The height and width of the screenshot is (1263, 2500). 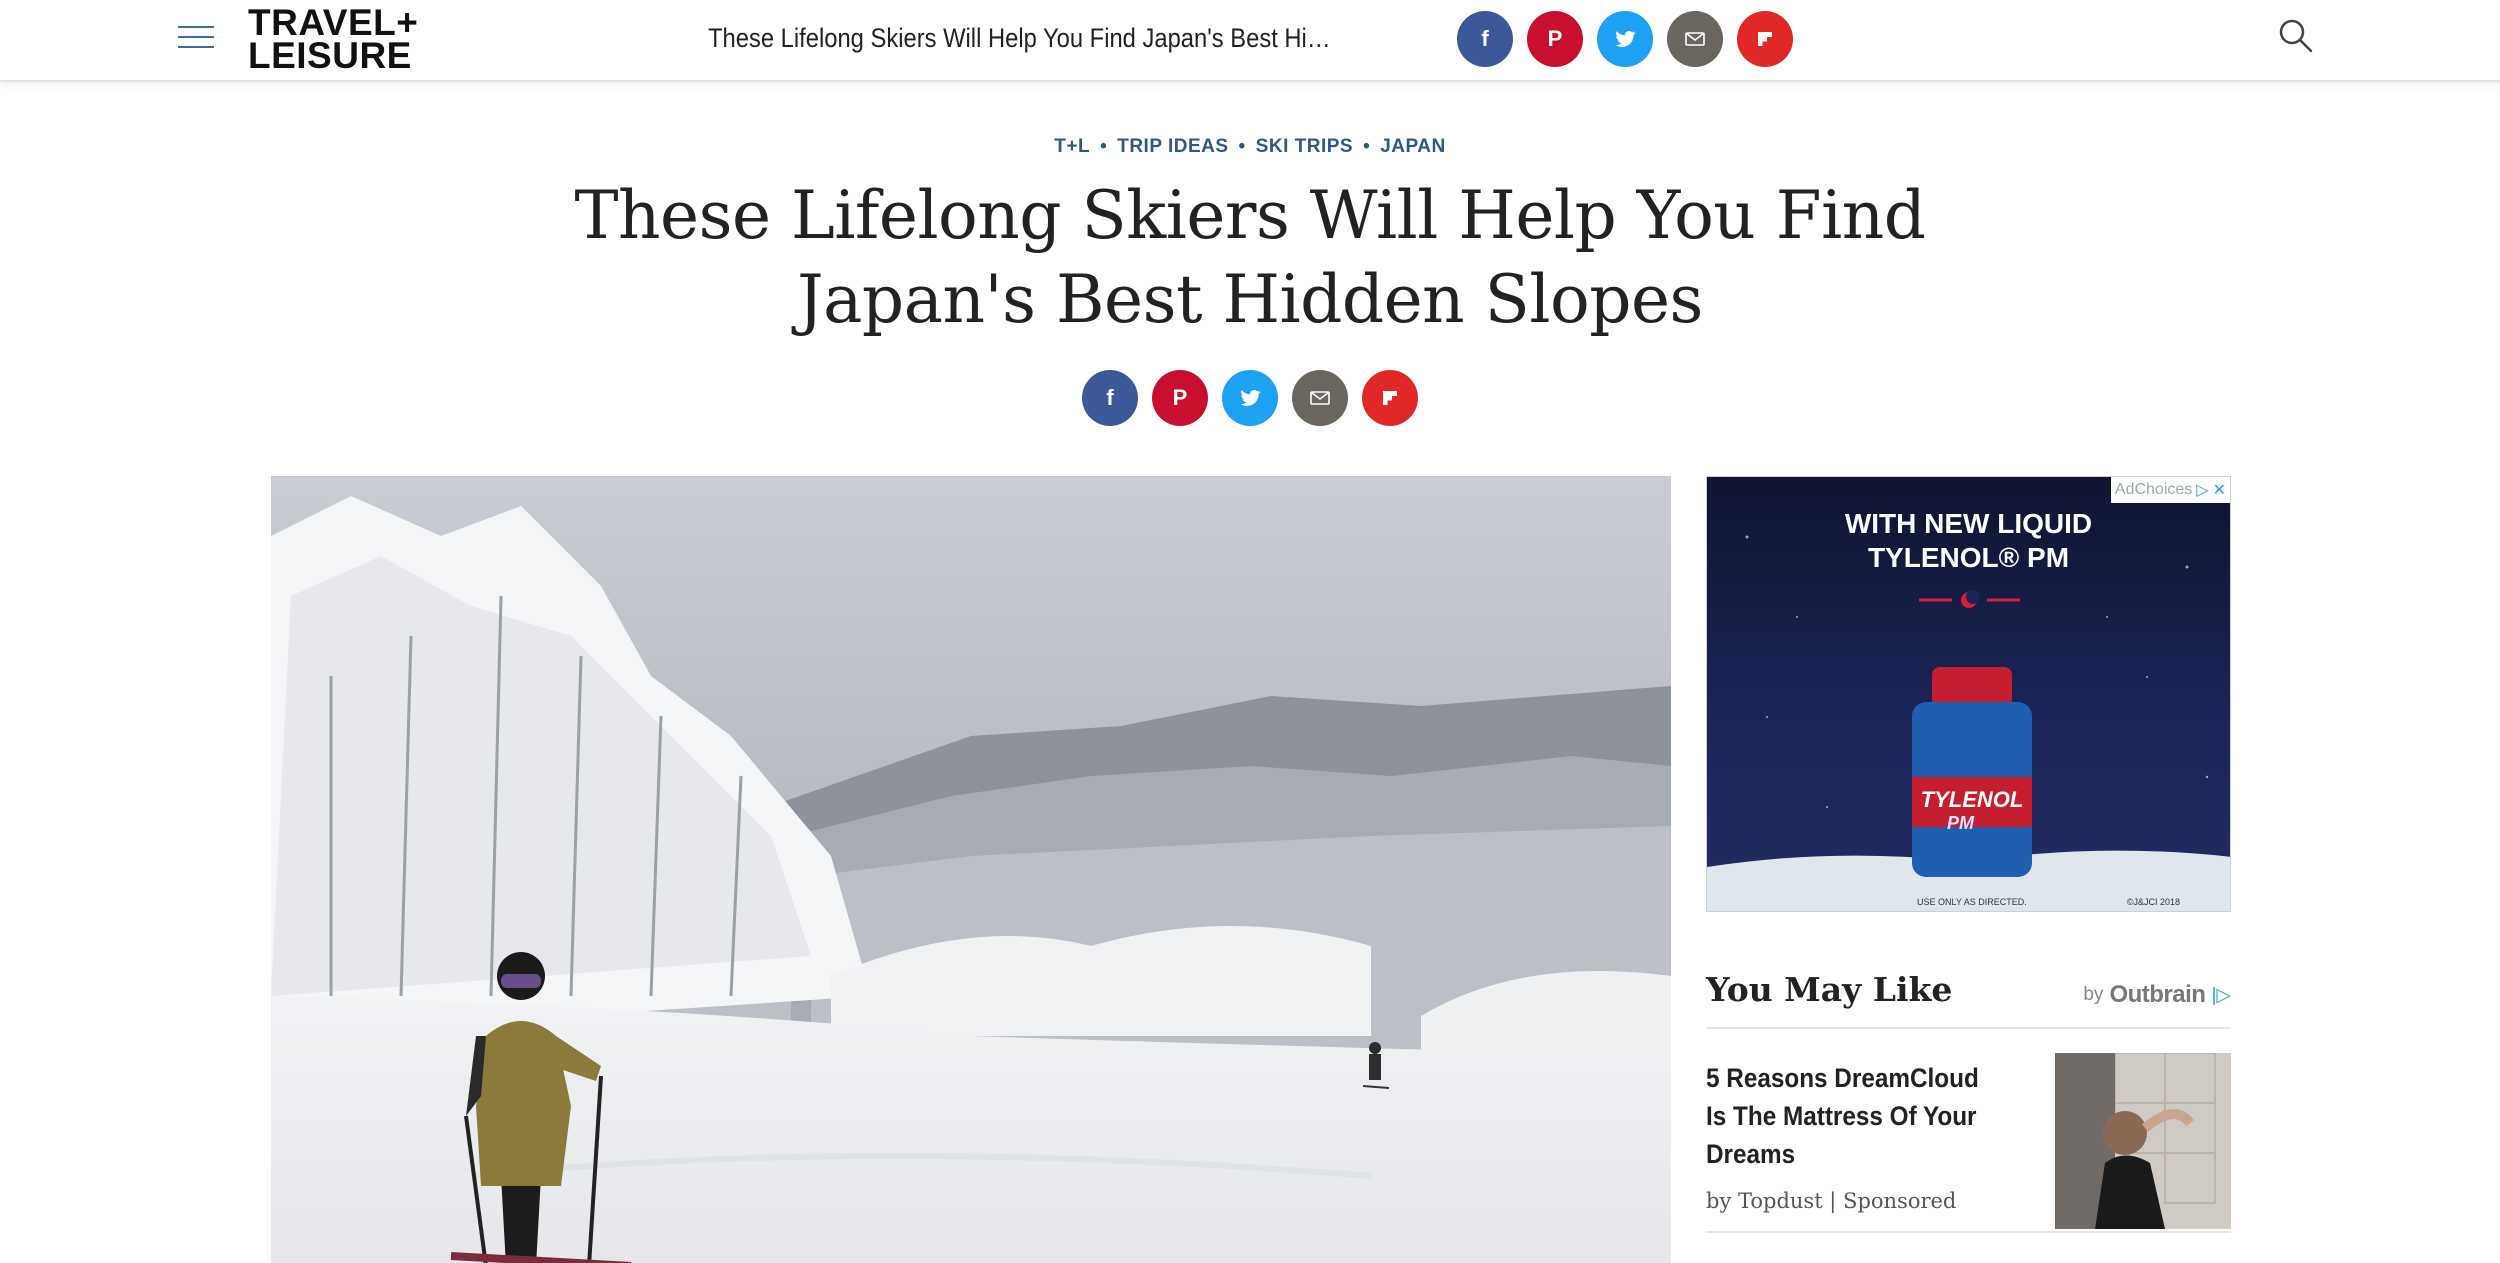 I want to click on site-logo: TRAVEL+ LEISURE, so click(x=333, y=40).